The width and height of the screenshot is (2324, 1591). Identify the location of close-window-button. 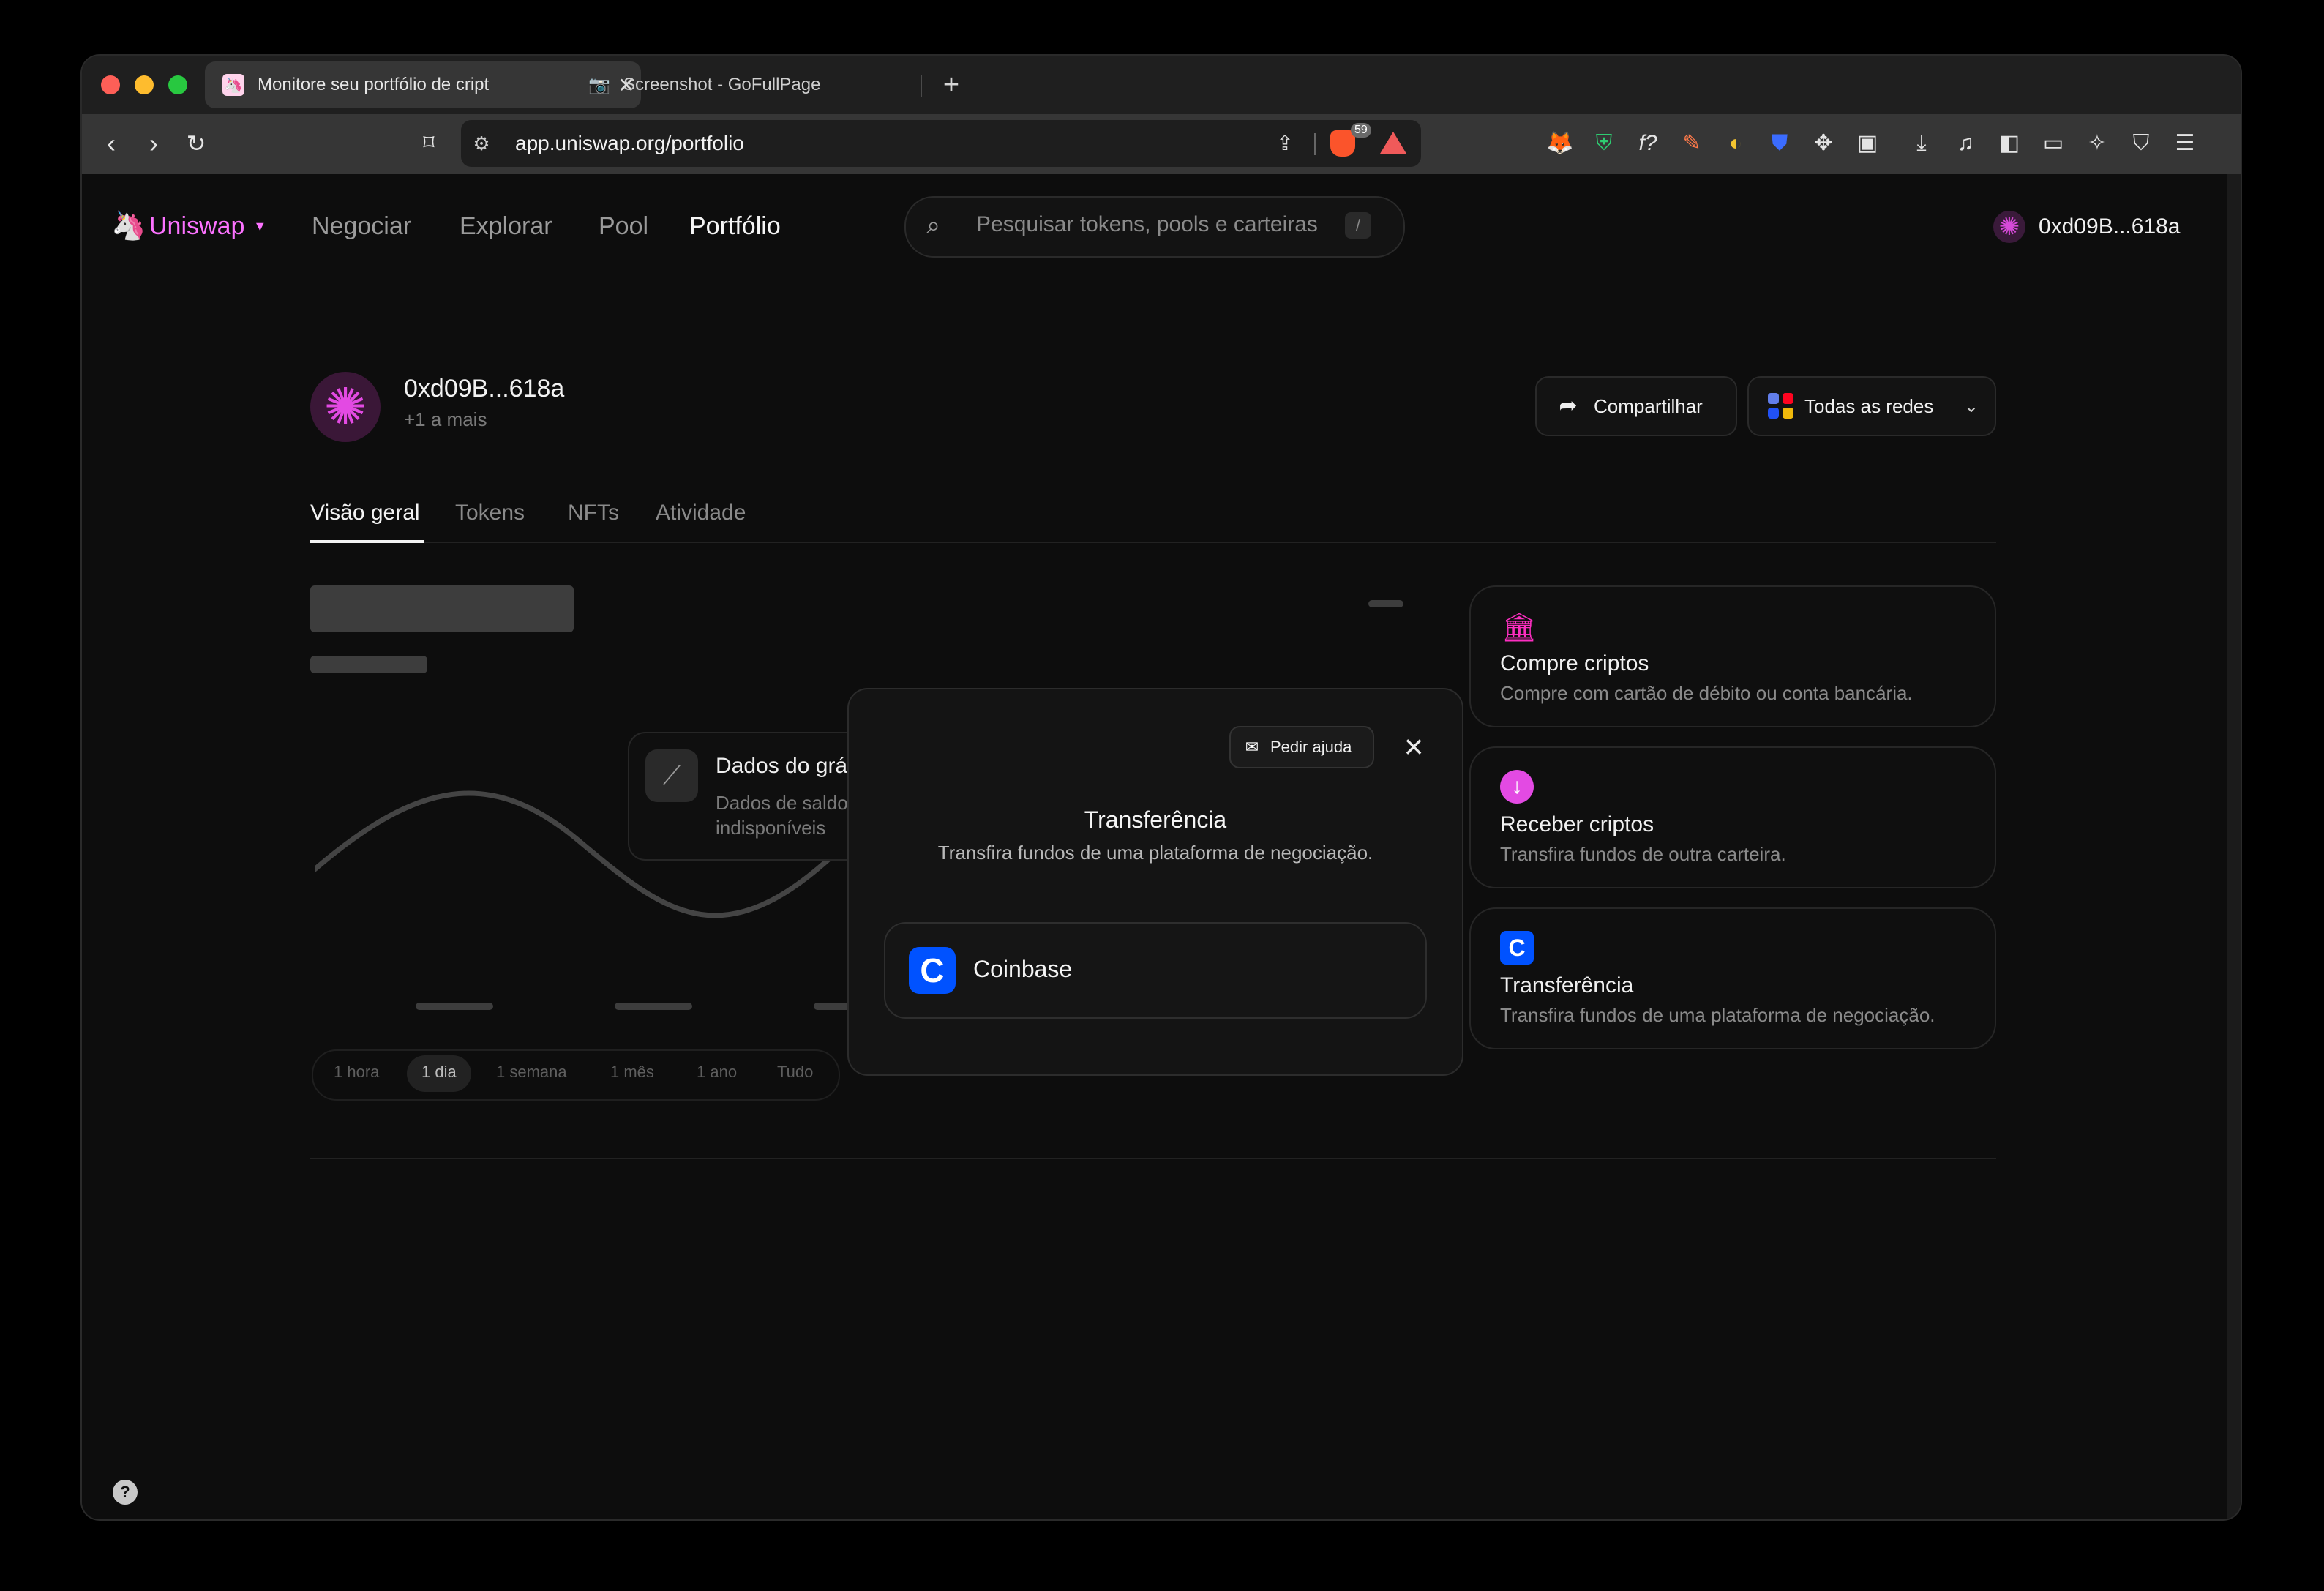
(111, 84).